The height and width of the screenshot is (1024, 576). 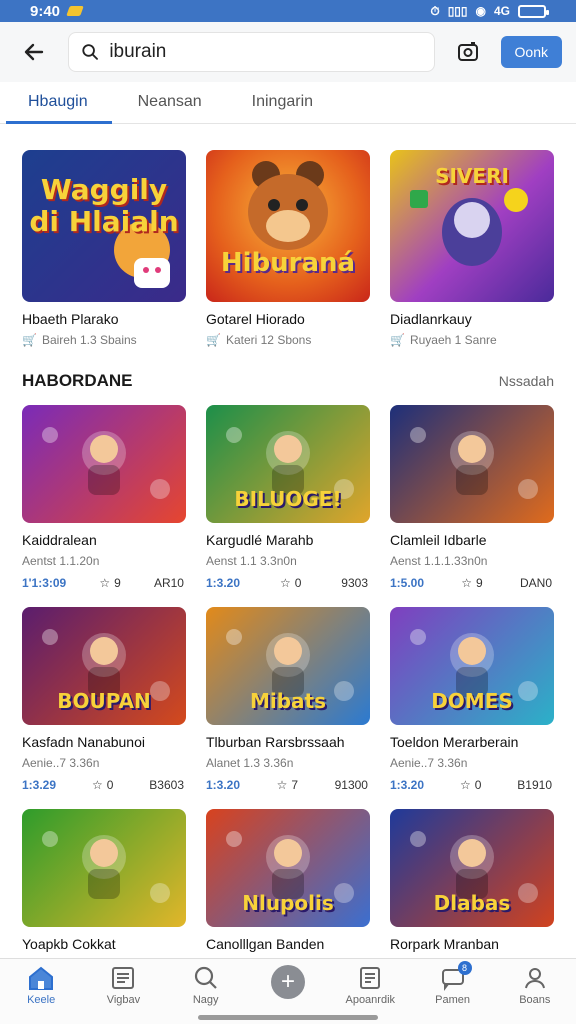 I want to click on game-art-title: DOMES, so click(x=472, y=701).